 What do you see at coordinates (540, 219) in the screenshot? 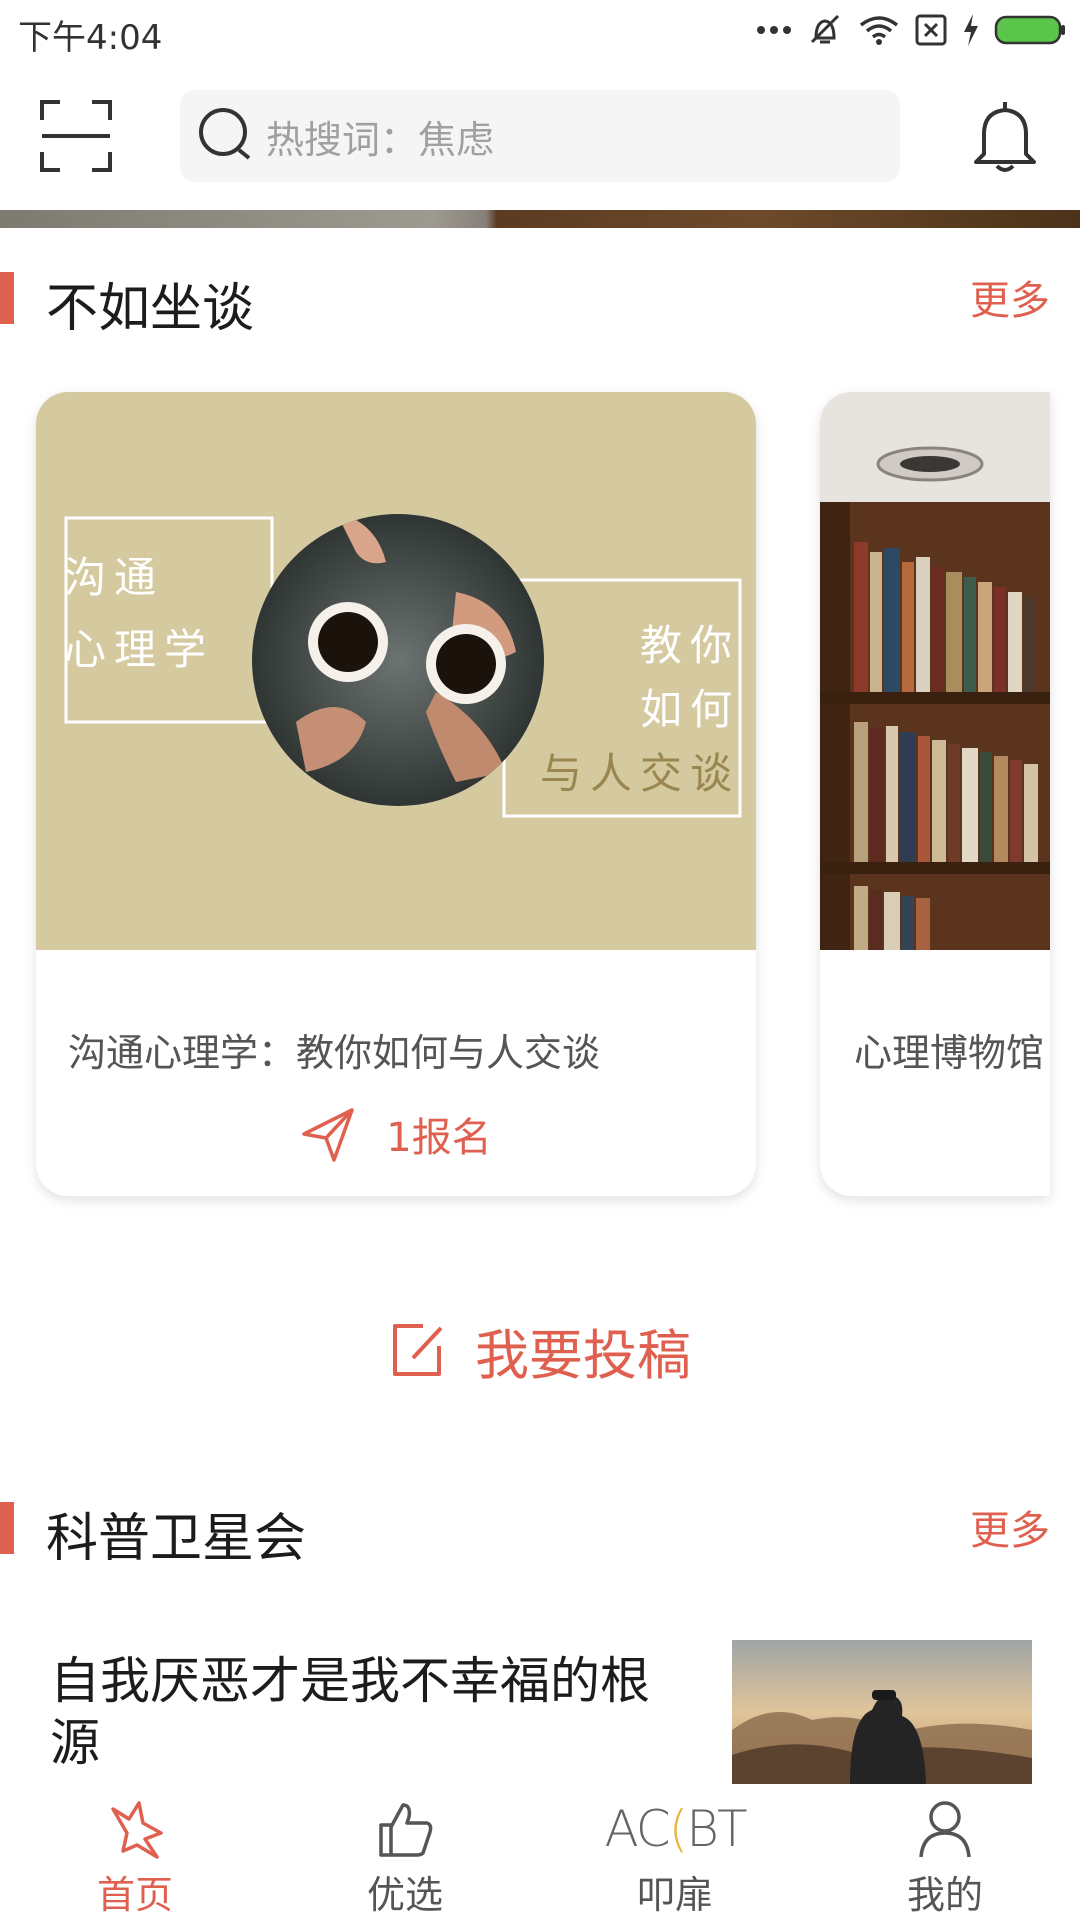
I see `banner-image-strip` at bounding box center [540, 219].